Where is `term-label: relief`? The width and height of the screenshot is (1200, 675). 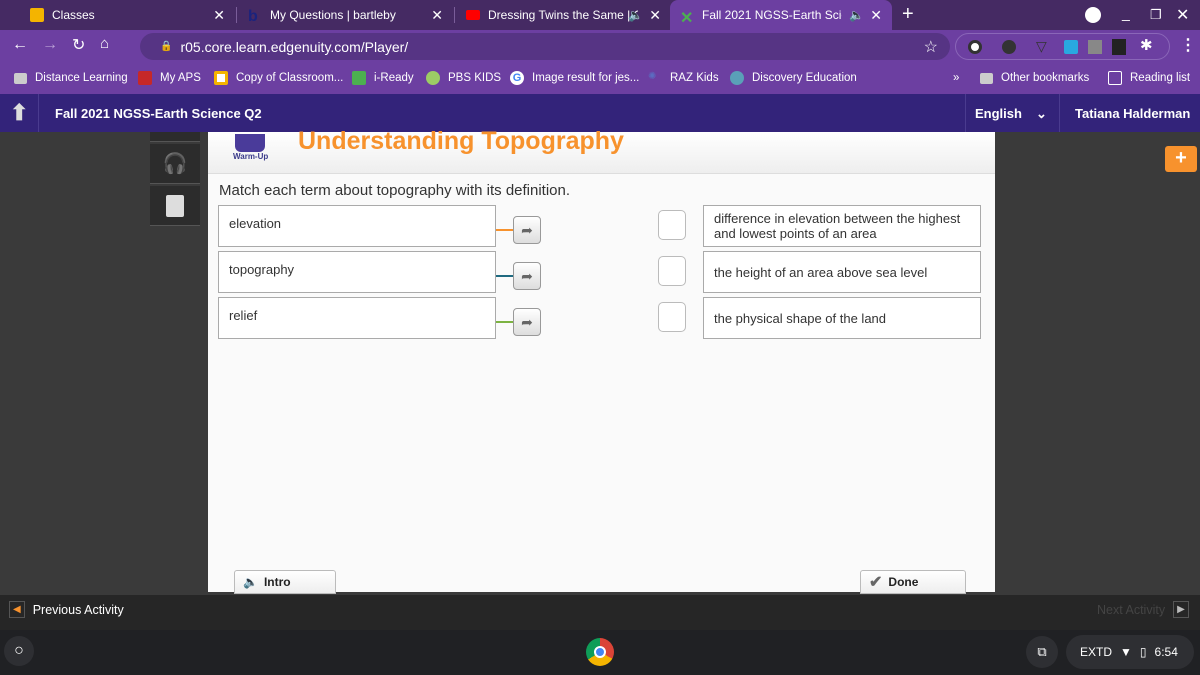
term-label: relief is located at coordinates (243, 315).